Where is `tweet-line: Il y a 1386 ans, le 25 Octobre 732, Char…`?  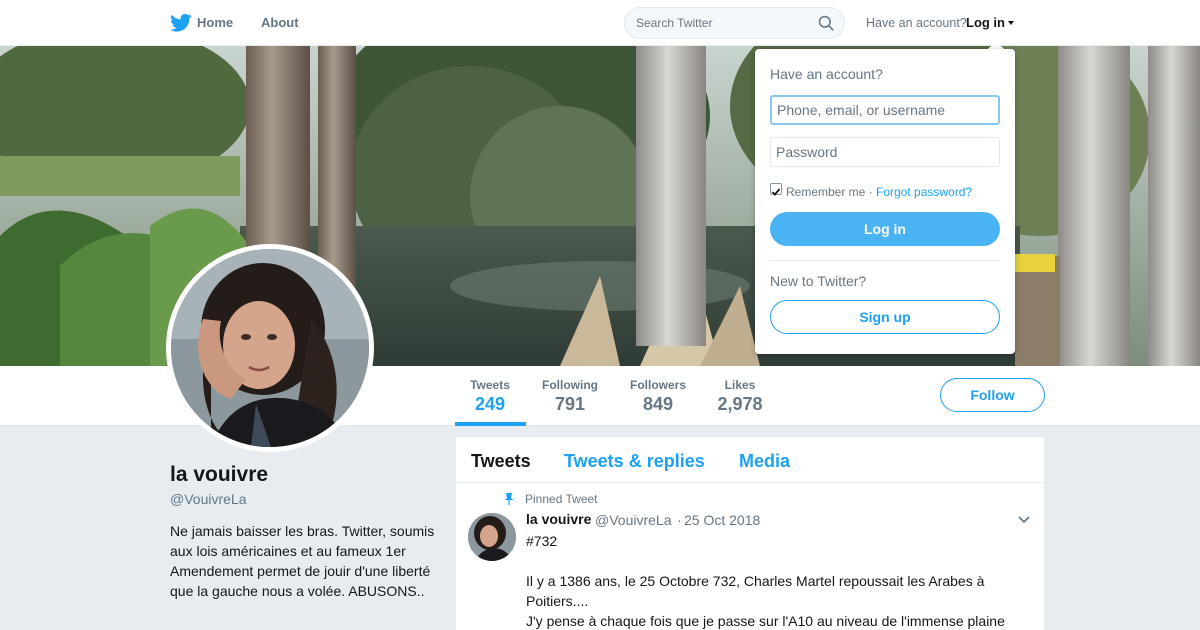 tweet-line: Il y a 1386 ans, le 25 Octobre 732, Char… is located at coordinates (755, 591).